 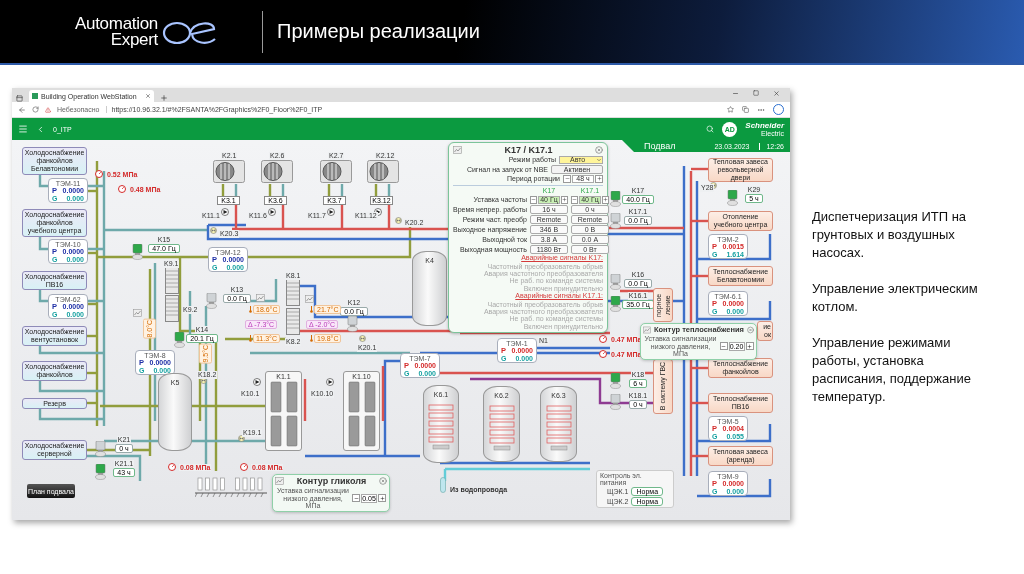 I want to click on description-paragraph: Управление электрическим котлом., so click(x=895, y=297).